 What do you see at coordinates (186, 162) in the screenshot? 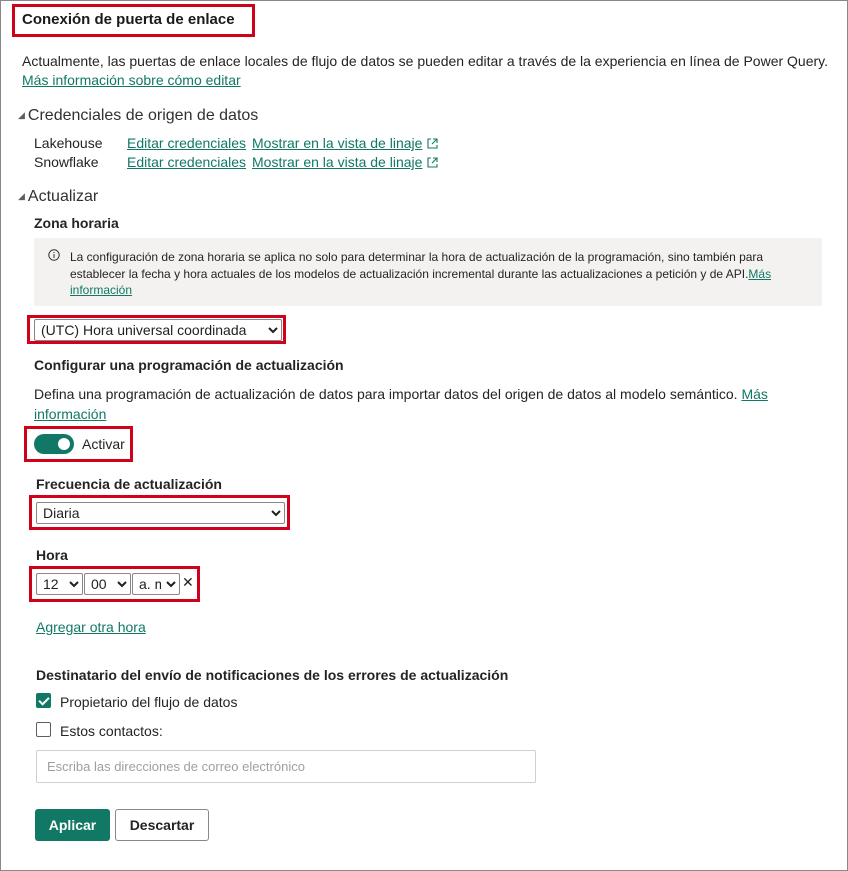
I see `edit-credentials-snowflake: Editar credenciales` at bounding box center [186, 162].